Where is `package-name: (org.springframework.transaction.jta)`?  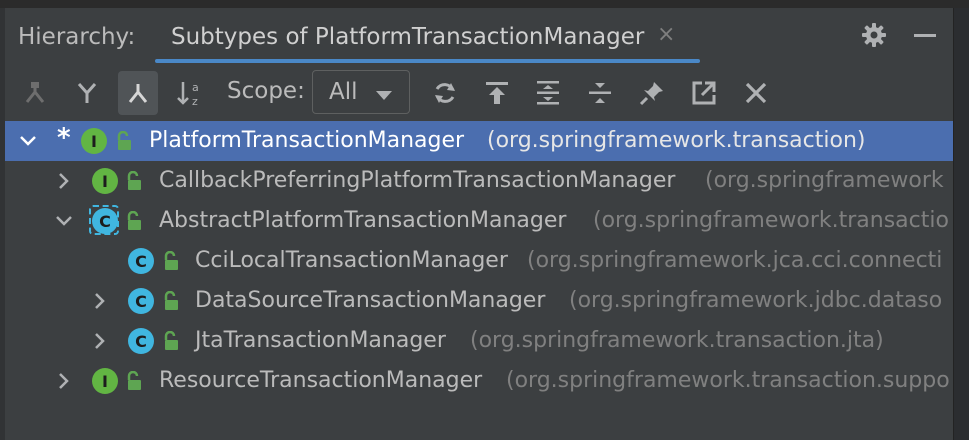 package-name: (org.springframework.transaction.jta) is located at coordinates (677, 340).